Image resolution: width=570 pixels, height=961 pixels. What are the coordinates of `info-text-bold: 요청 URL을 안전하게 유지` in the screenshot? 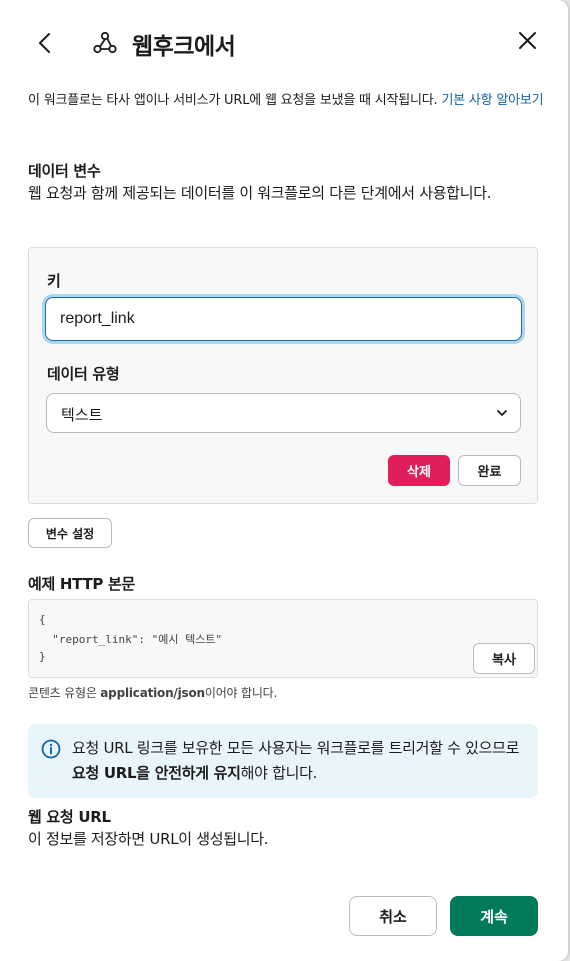 It's located at (156, 773).